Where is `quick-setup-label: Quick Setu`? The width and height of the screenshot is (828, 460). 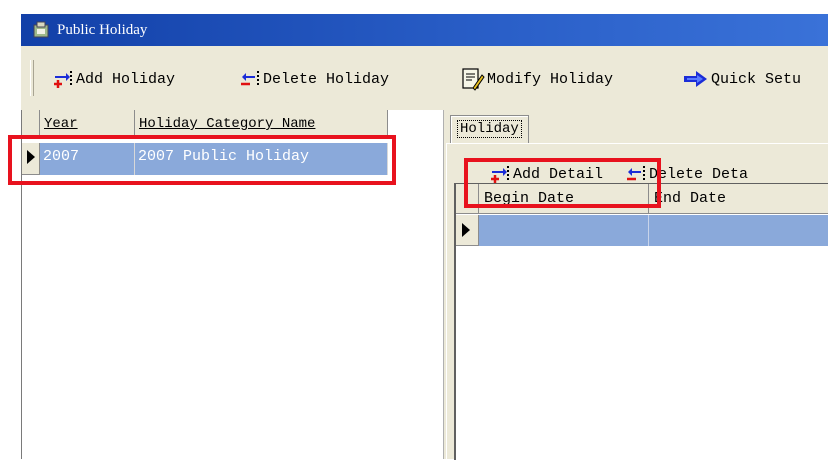 quick-setup-label: Quick Setu is located at coordinates (756, 79).